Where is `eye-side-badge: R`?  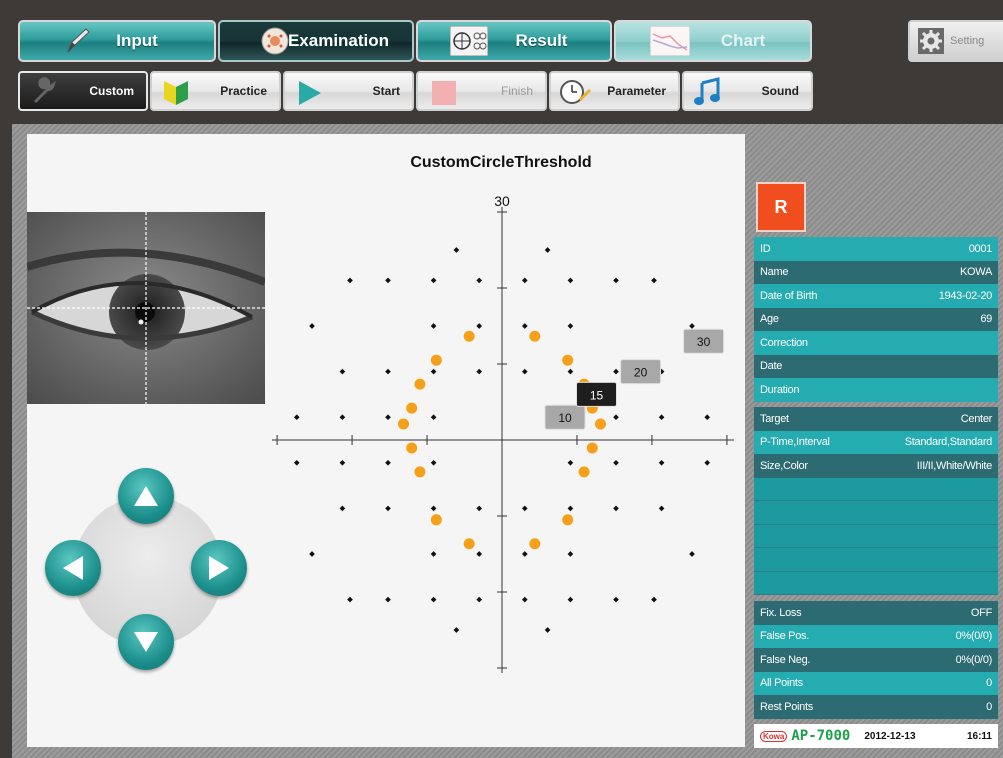 eye-side-badge: R is located at coordinates (781, 207).